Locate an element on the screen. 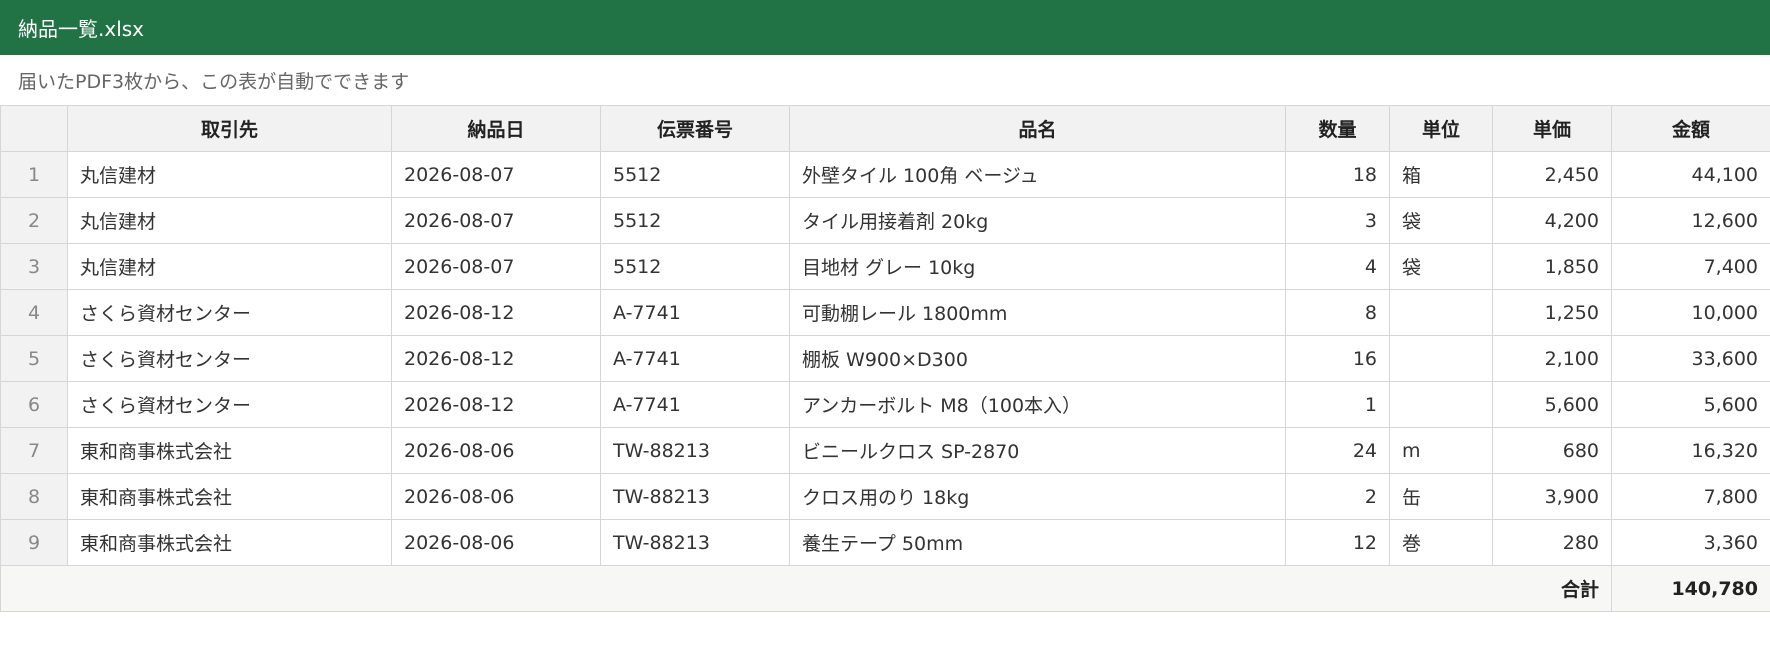 This screenshot has height=654, width=1770. row-number: 5 is located at coordinates (34, 358).